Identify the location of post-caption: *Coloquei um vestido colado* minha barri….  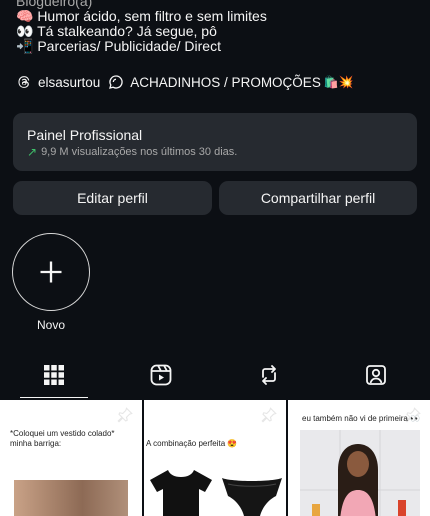
(62, 438).